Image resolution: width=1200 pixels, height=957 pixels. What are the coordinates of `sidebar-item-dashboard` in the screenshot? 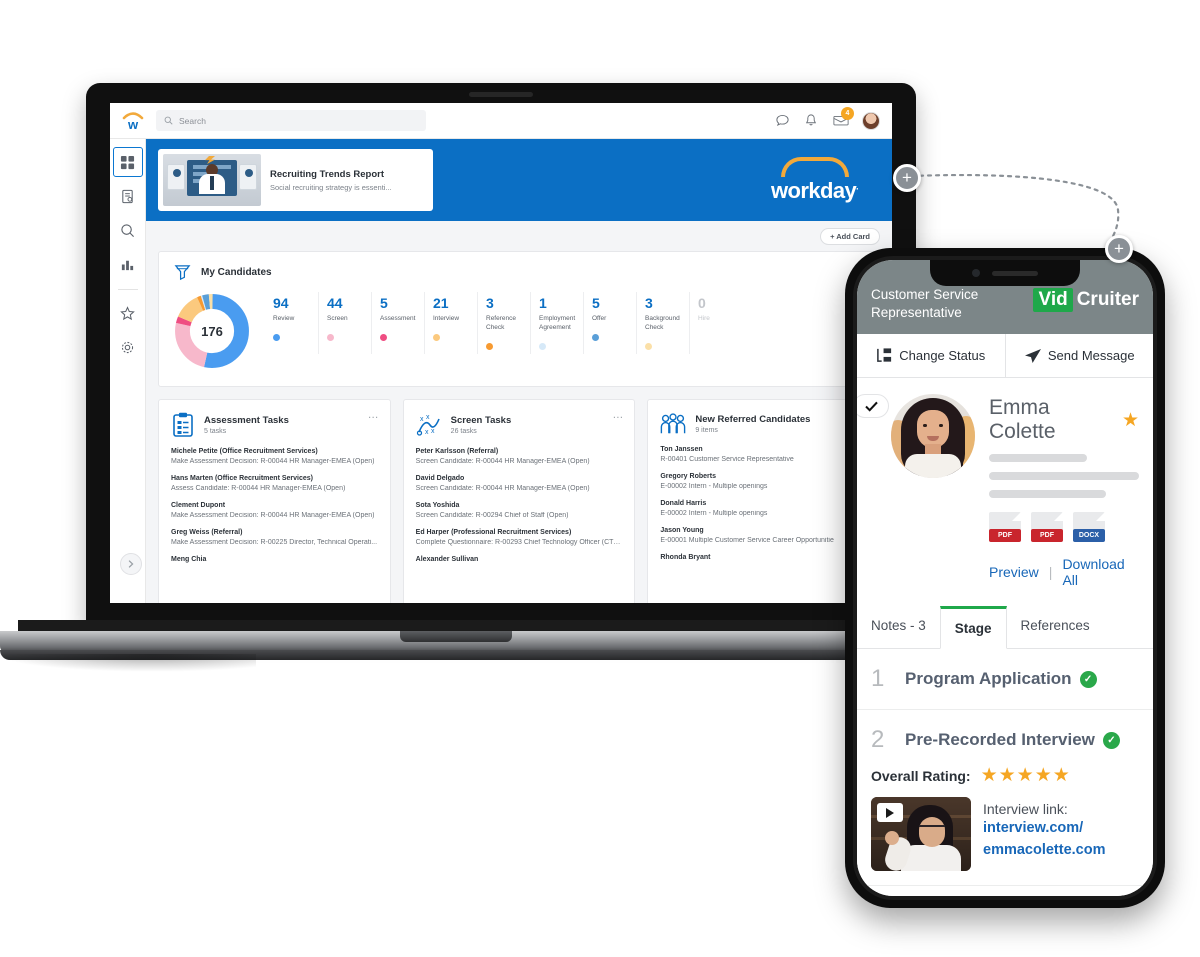 It's located at (127, 162).